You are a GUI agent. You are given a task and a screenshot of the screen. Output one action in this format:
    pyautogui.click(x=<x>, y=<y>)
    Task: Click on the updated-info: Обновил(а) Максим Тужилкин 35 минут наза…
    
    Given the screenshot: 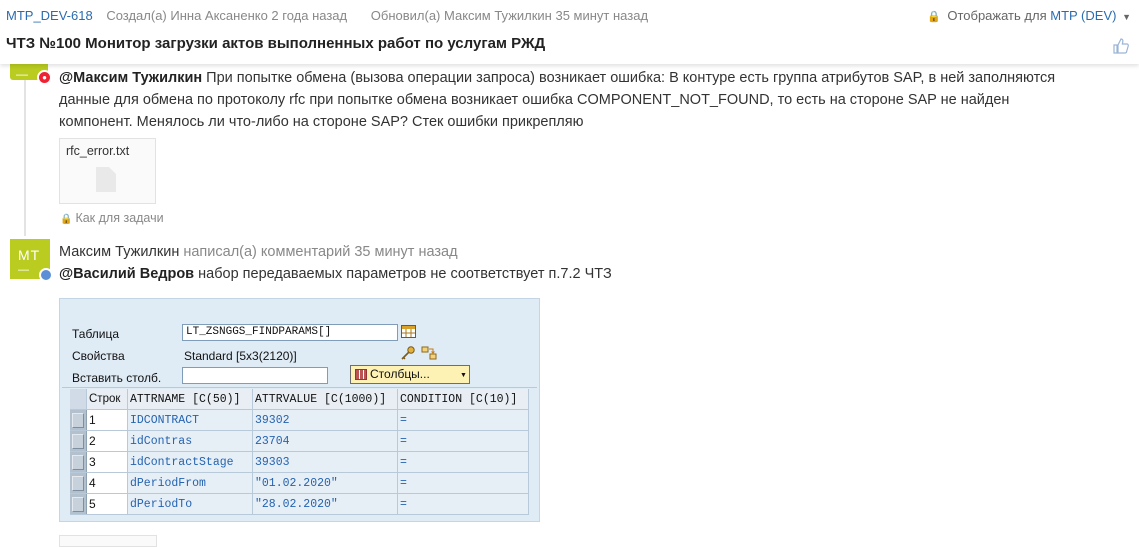 What is the action you would take?
    pyautogui.click(x=509, y=15)
    